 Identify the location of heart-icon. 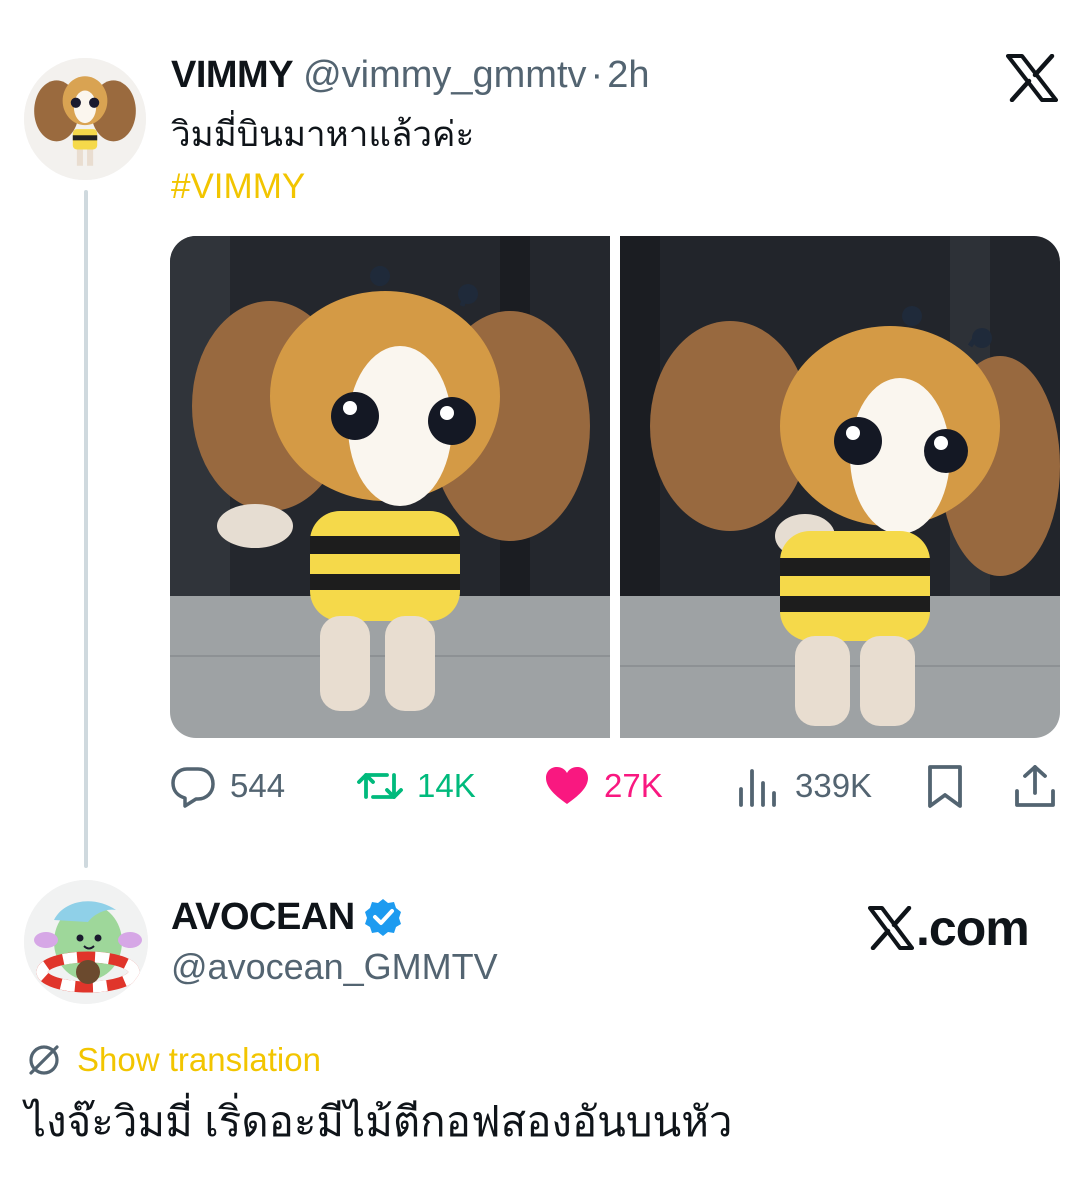
(567, 785).